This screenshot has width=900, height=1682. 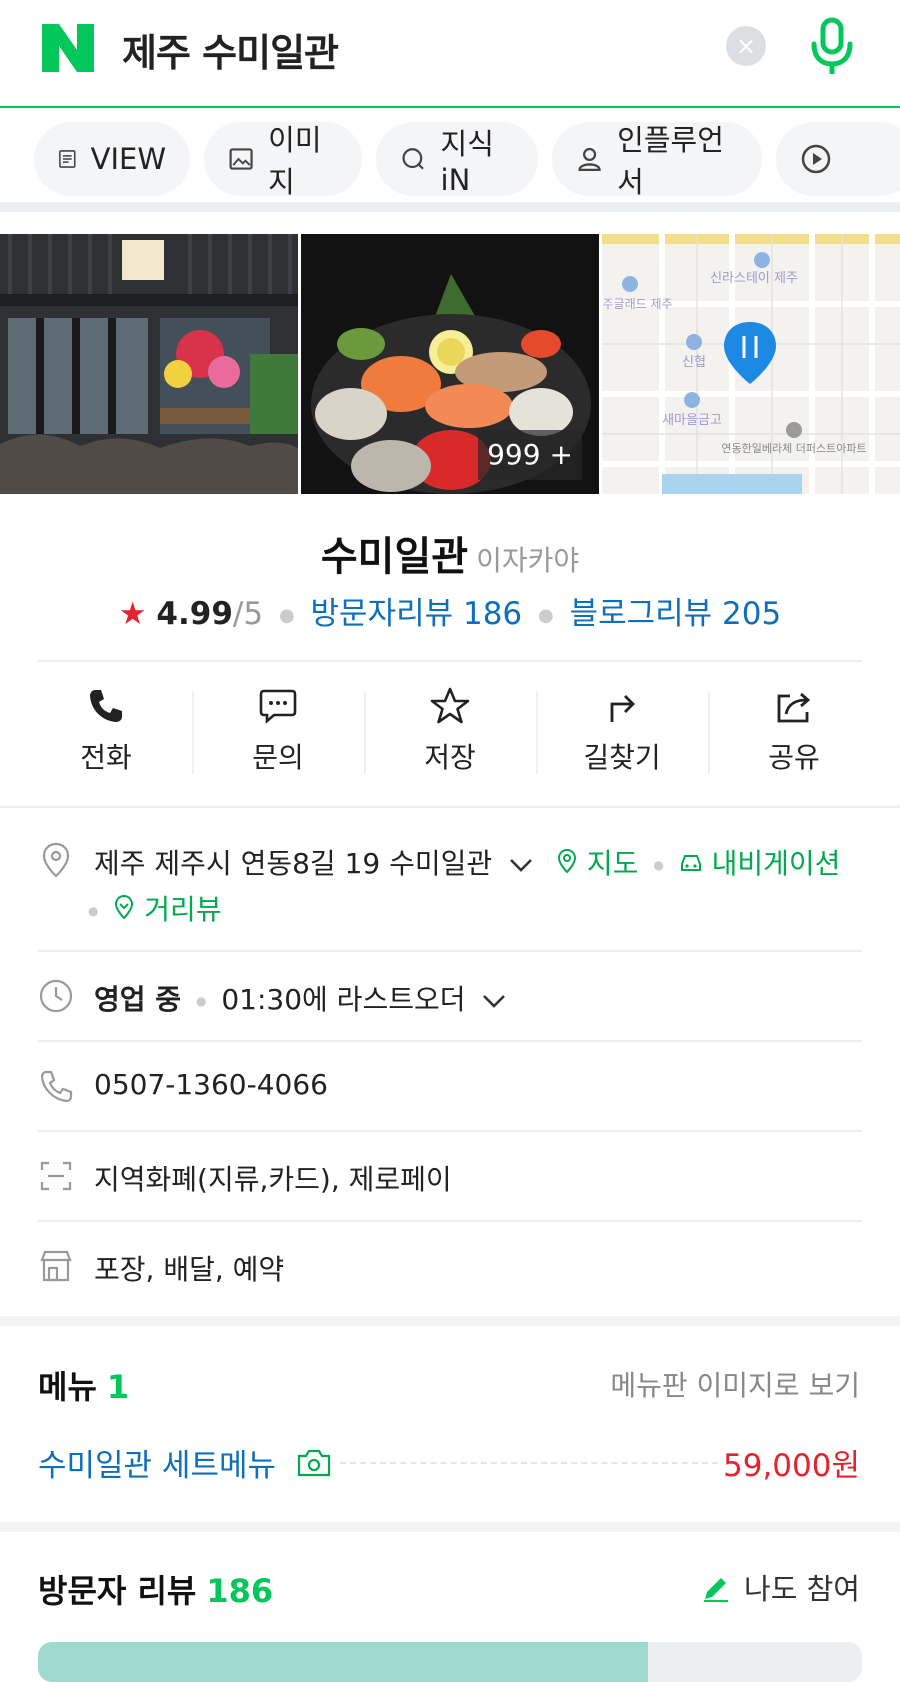 What do you see at coordinates (816, 159) in the screenshot?
I see `play-icon` at bounding box center [816, 159].